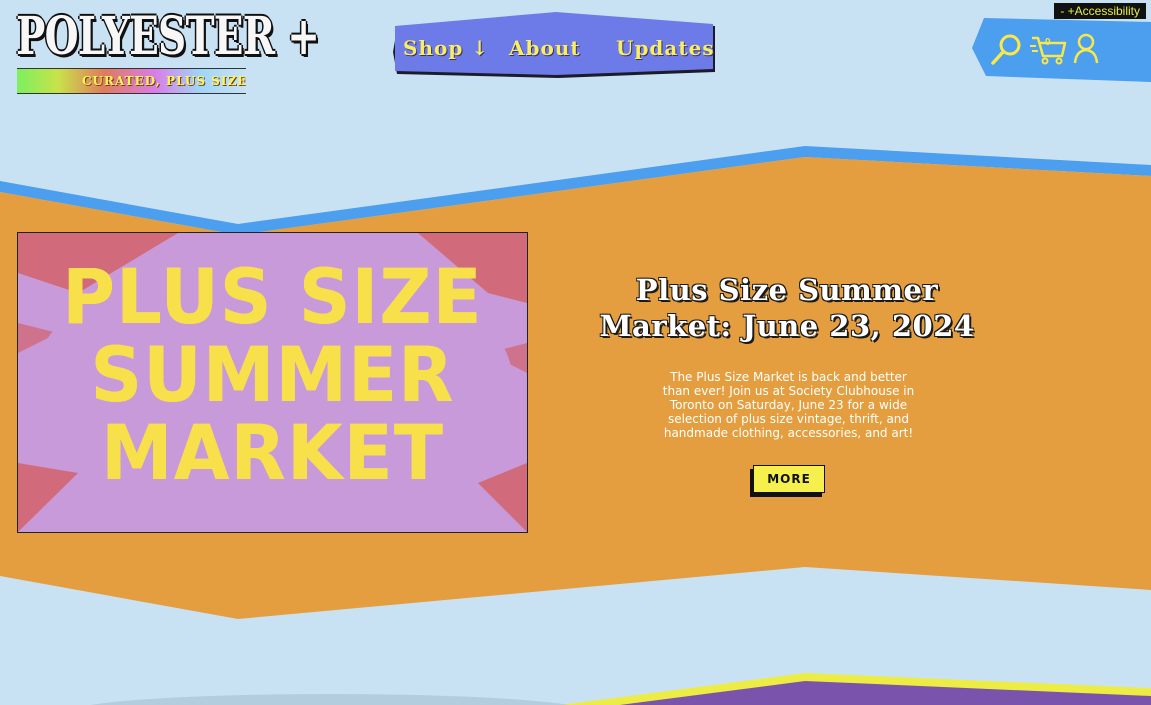 The image size is (1151, 705). I want to click on logo-tagline-strip: CURATED, PLUS SIZE VINTAGE, so click(131, 81).